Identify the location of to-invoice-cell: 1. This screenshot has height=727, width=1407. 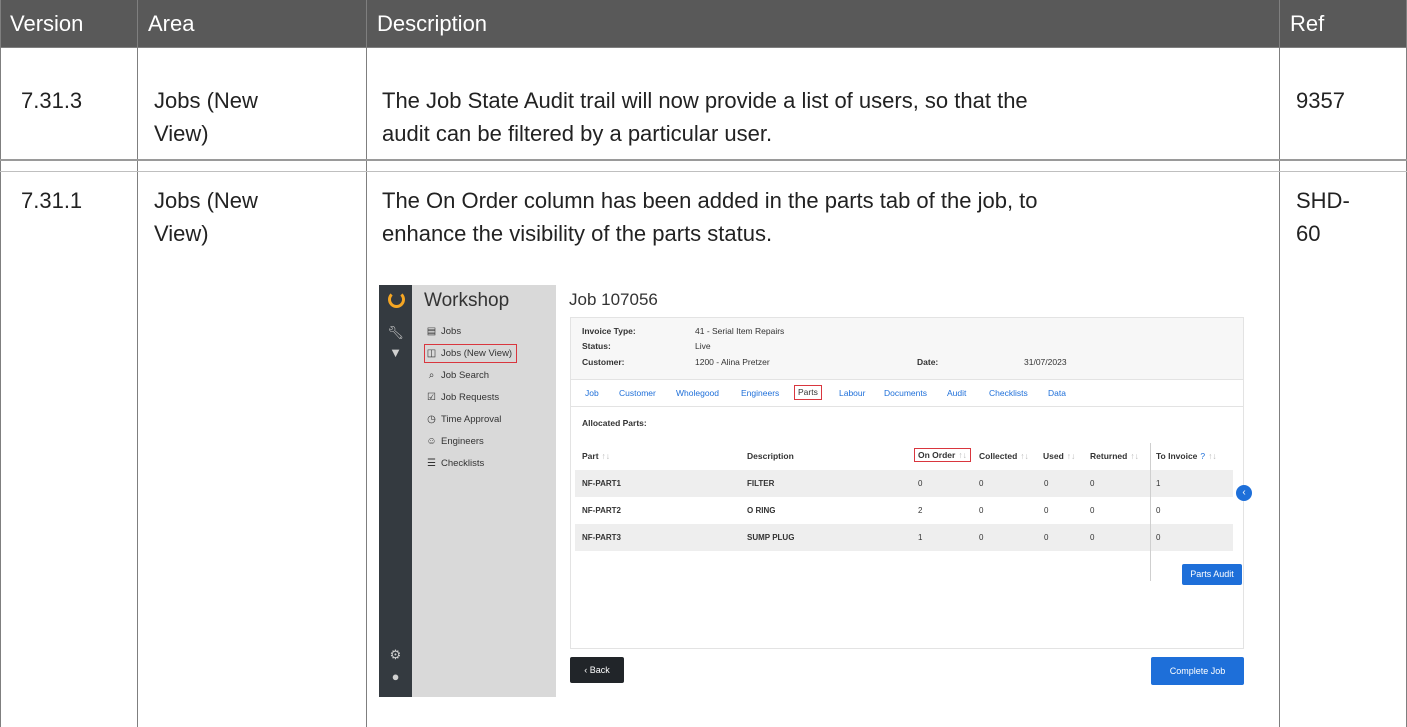
(1158, 483).